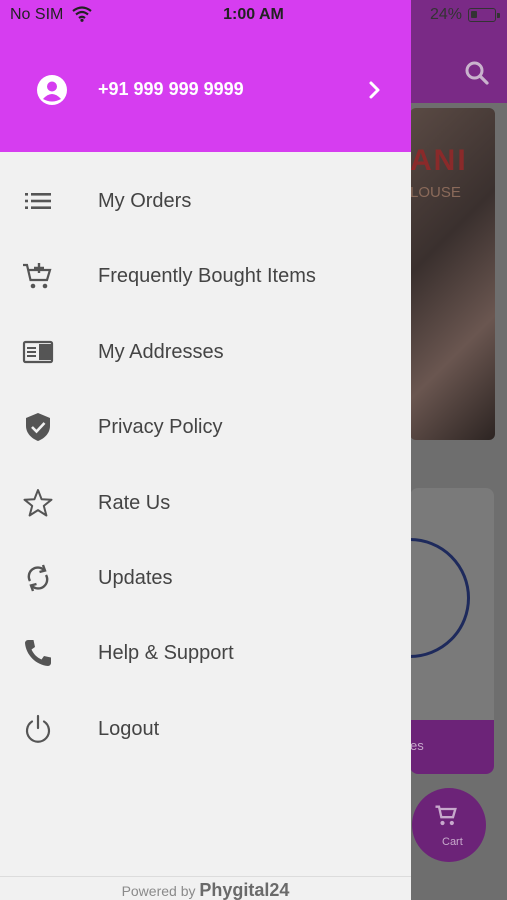 Image resolution: width=507 pixels, height=900 pixels. What do you see at coordinates (440, 598) in the screenshot?
I see `store-logo` at bounding box center [440, 598].